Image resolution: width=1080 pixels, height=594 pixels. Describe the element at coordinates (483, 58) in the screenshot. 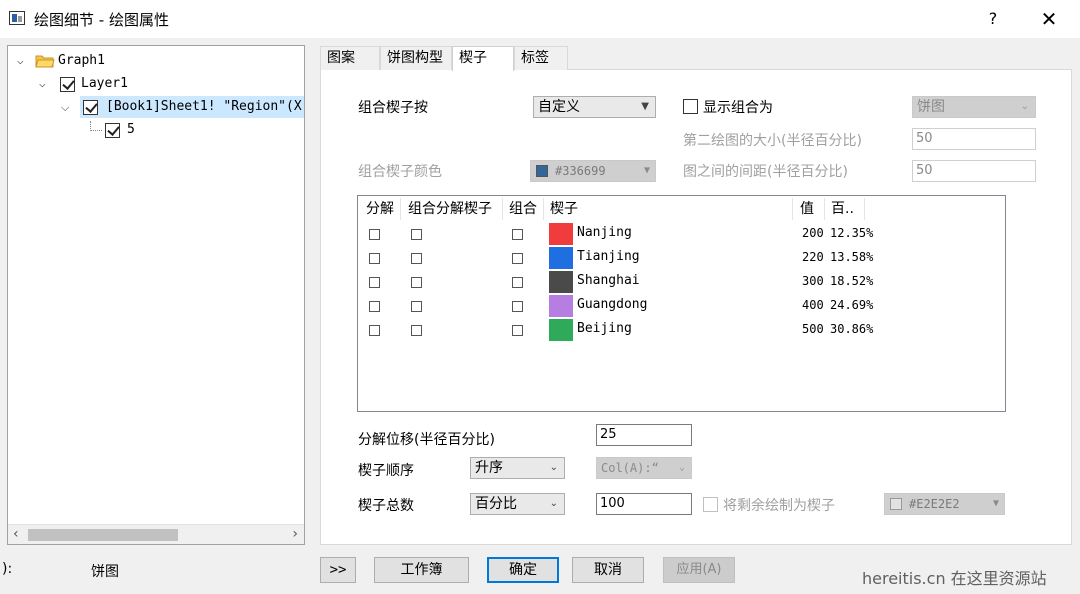

I see `tab-wedges: 楔子` at that location.